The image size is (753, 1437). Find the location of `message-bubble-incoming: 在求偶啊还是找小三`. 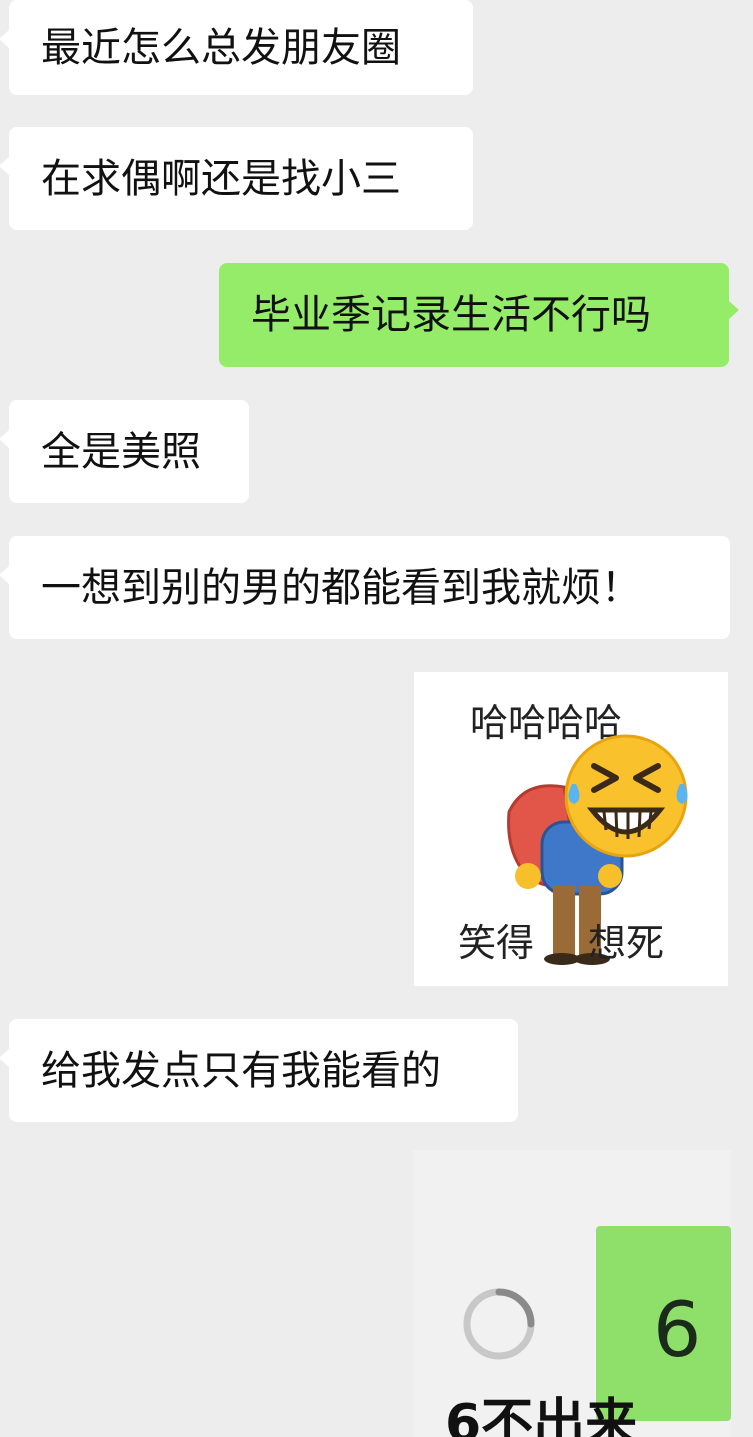

message-bubble-incoming: 在求偶啊还是找小三 is located at coordinates (236, 178).